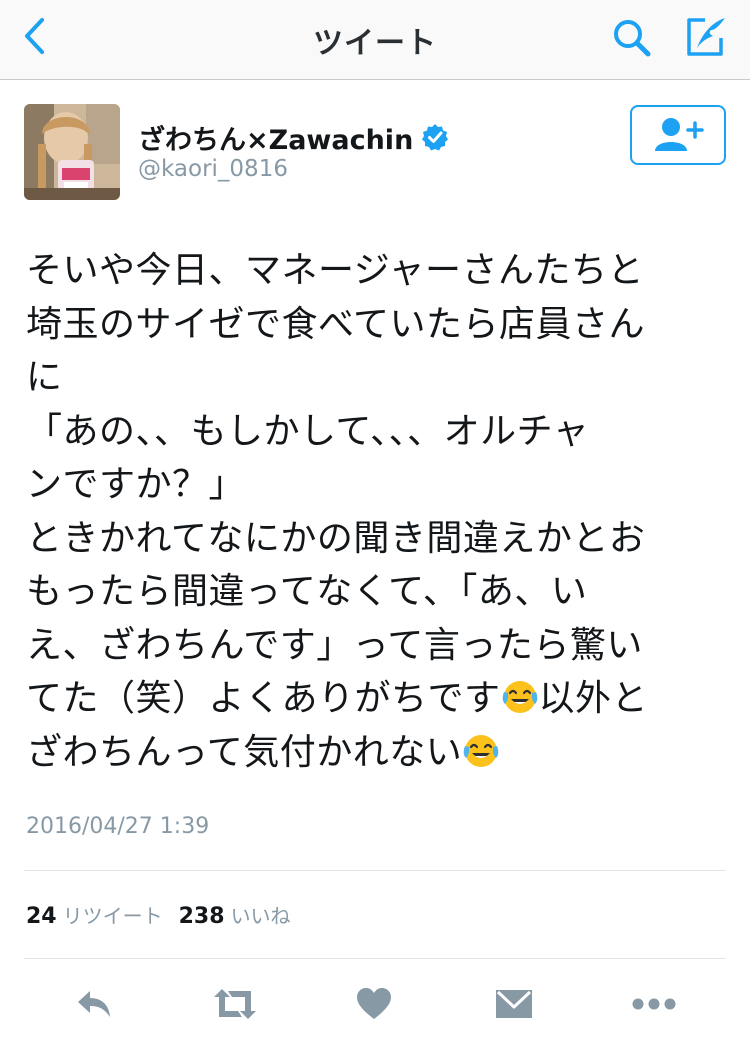  What do you see at coordinates (136, 484) in the screenshot?
I see `tweet-line: ンですか？」` at bounding box center [136, 484].